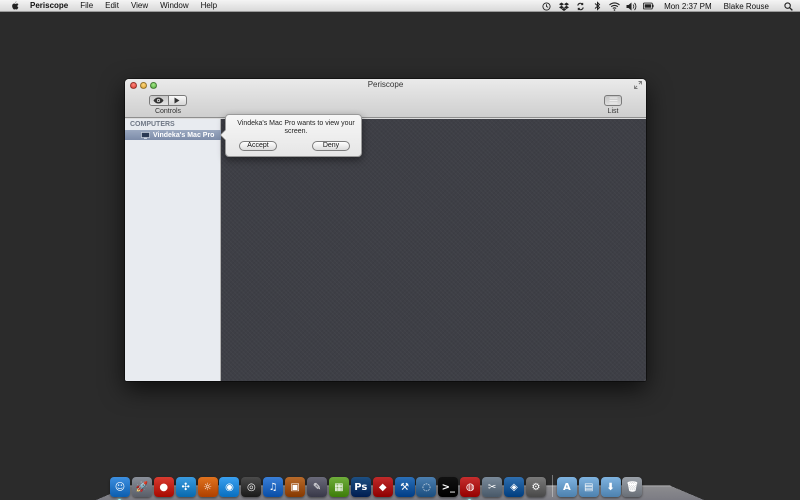  I want to click on dock-pdf-app-icon: ◆, so click(382, 487).